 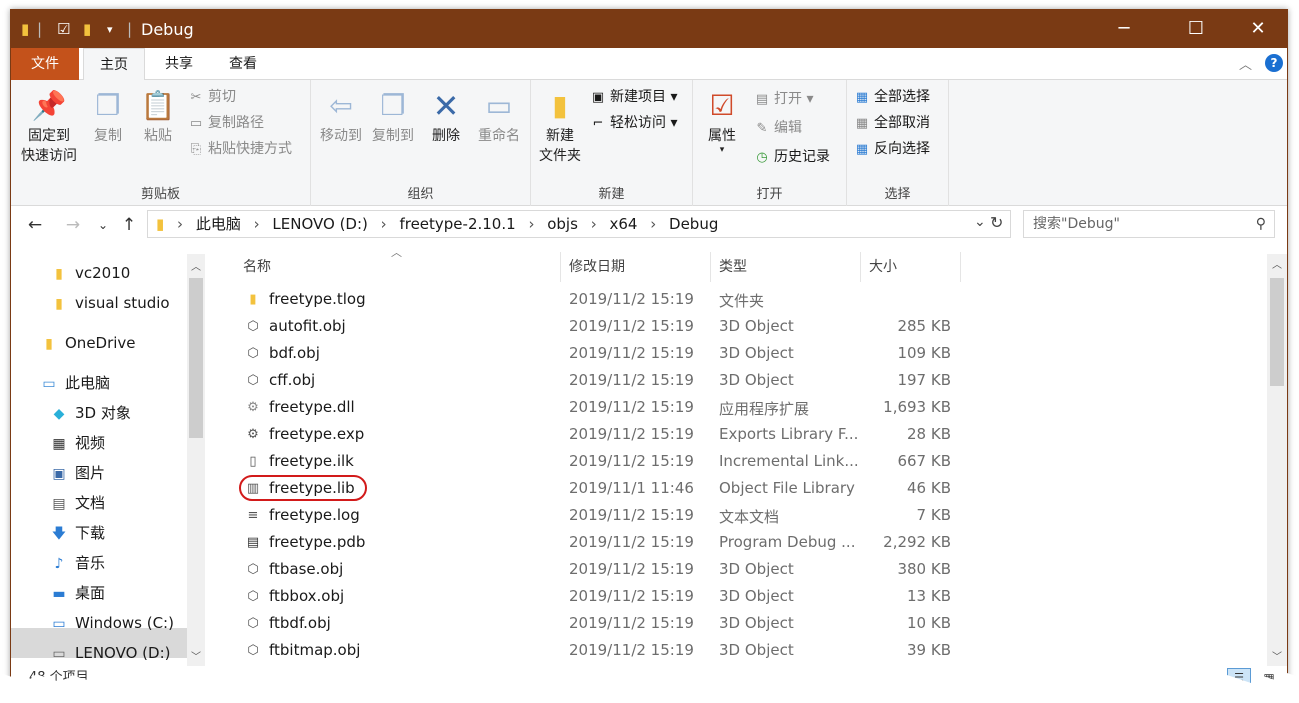 What do you see at coordinates (911, 267) in the screenshot?
I see `column-header-size: 大小` at bounding box center [911, 267].